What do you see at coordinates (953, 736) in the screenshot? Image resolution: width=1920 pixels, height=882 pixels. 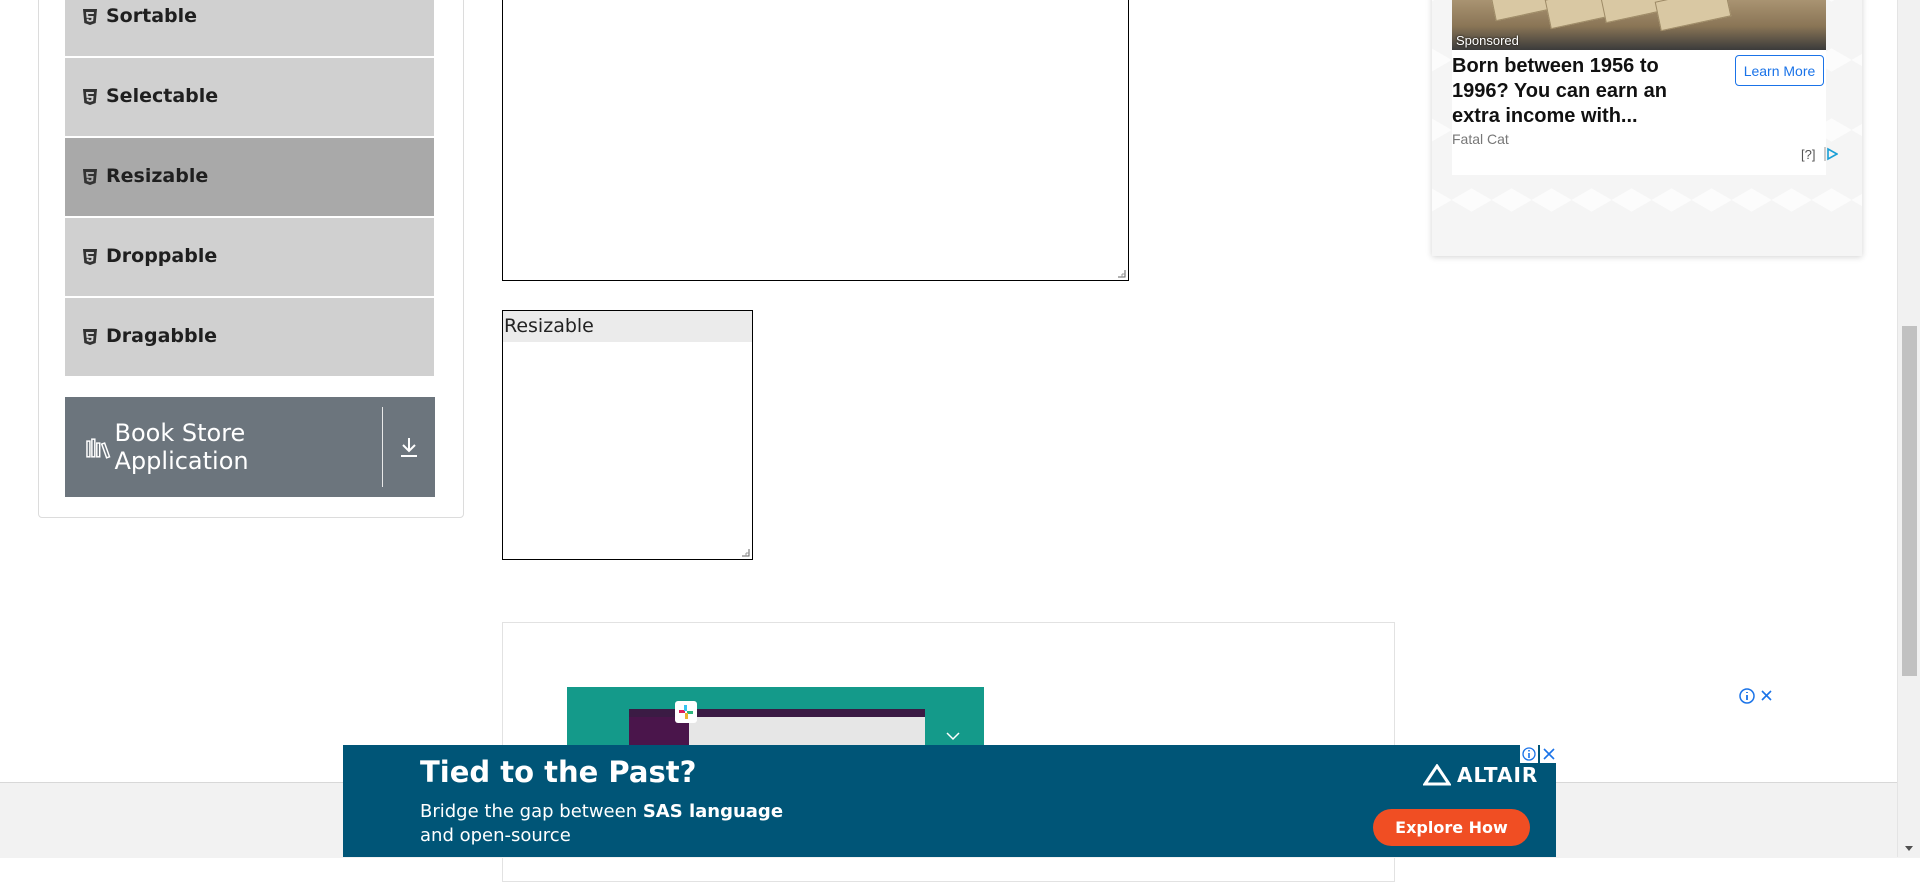 I see `chevron-down-icon` at bounding box center [953, 736].